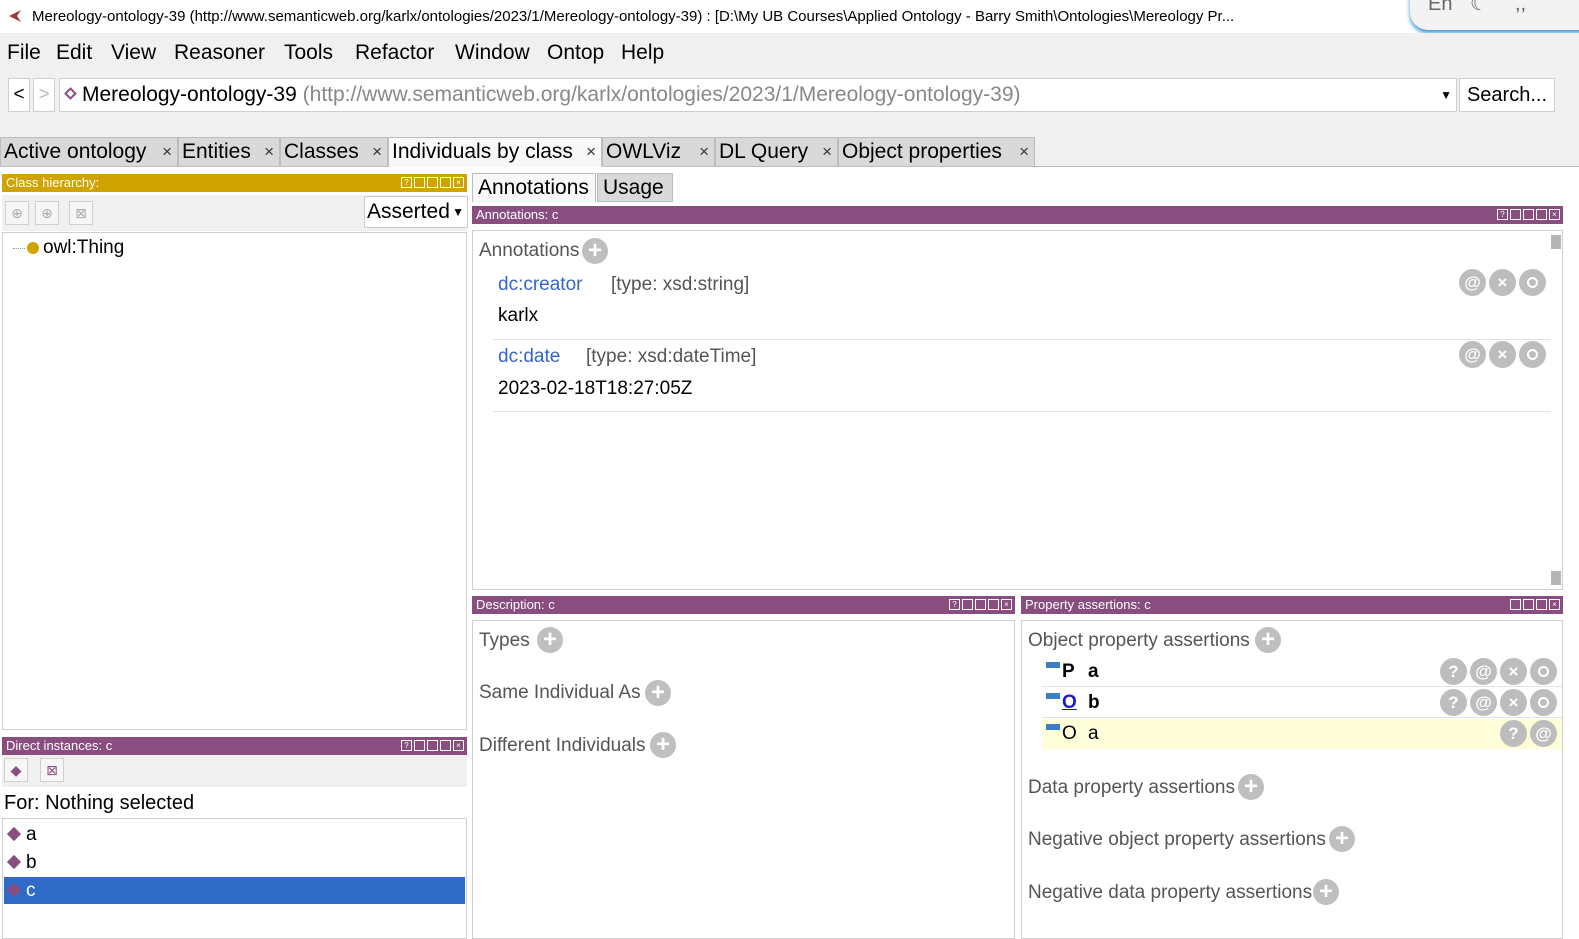  What do you see at coordinates (1342, 839) in the screenshot?
I see `add-negative-object-assertion-icon: +` at bounding box center [1342, 839].